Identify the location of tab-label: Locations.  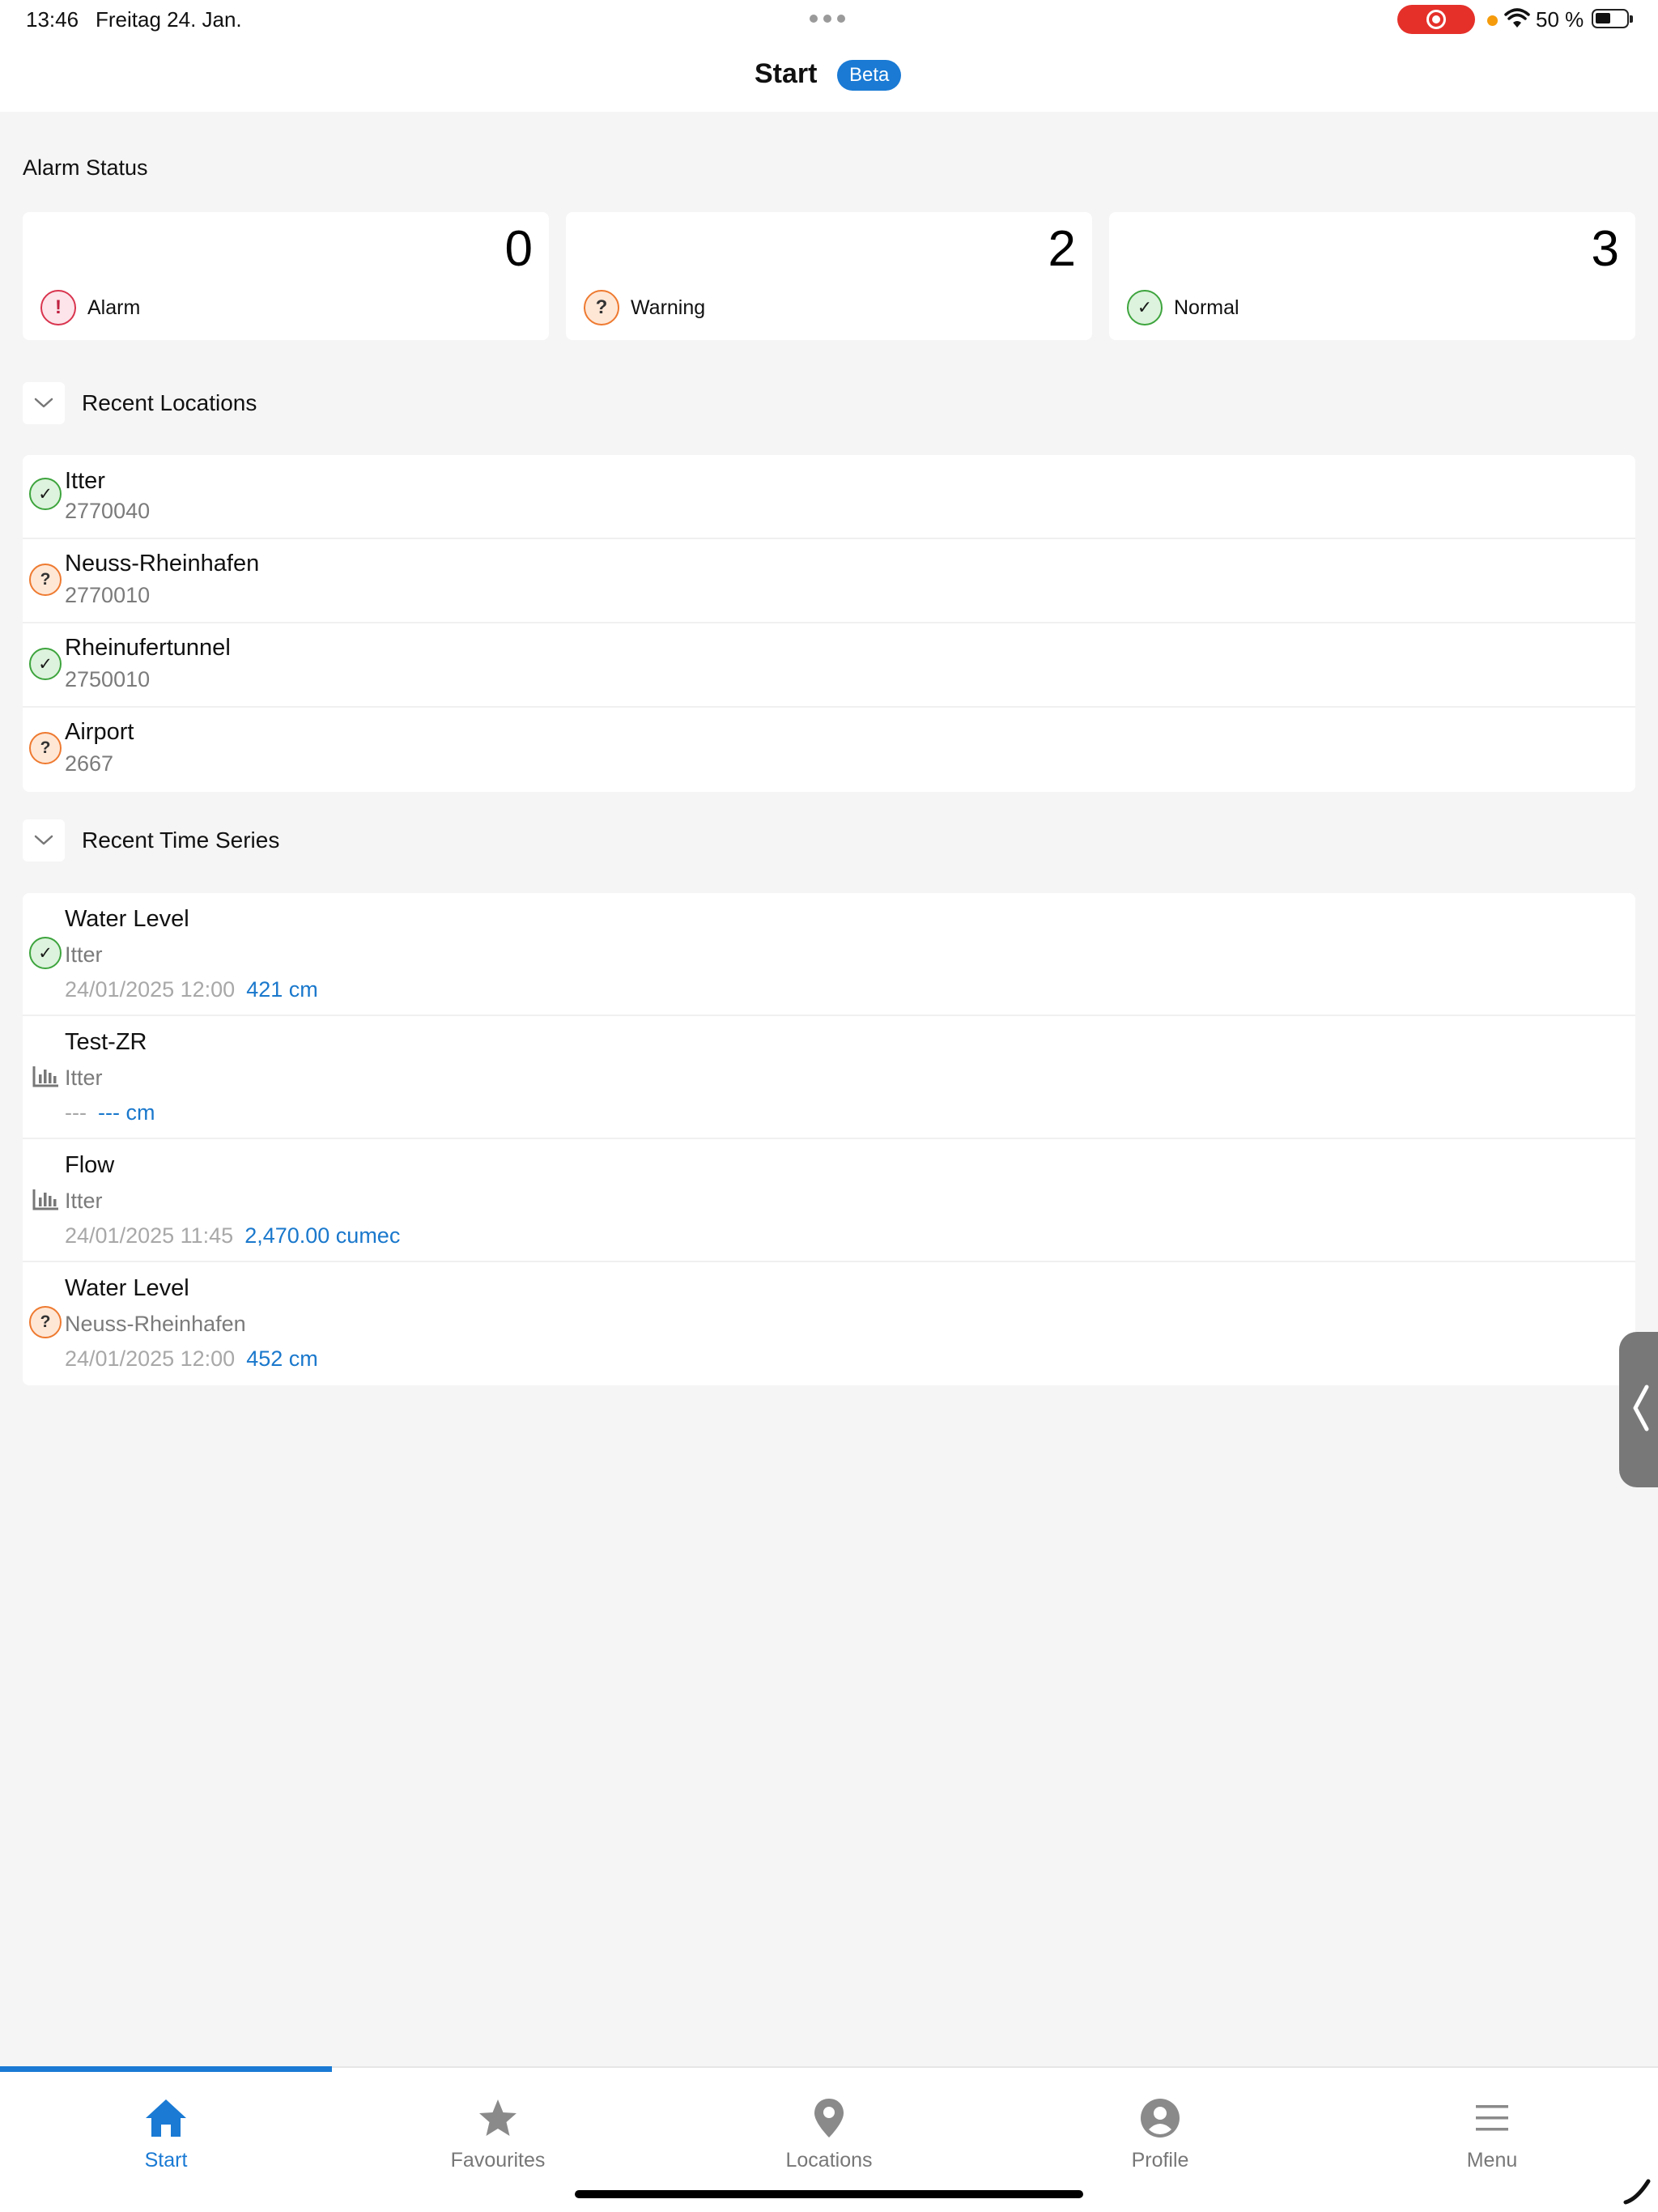
(829, 2161).